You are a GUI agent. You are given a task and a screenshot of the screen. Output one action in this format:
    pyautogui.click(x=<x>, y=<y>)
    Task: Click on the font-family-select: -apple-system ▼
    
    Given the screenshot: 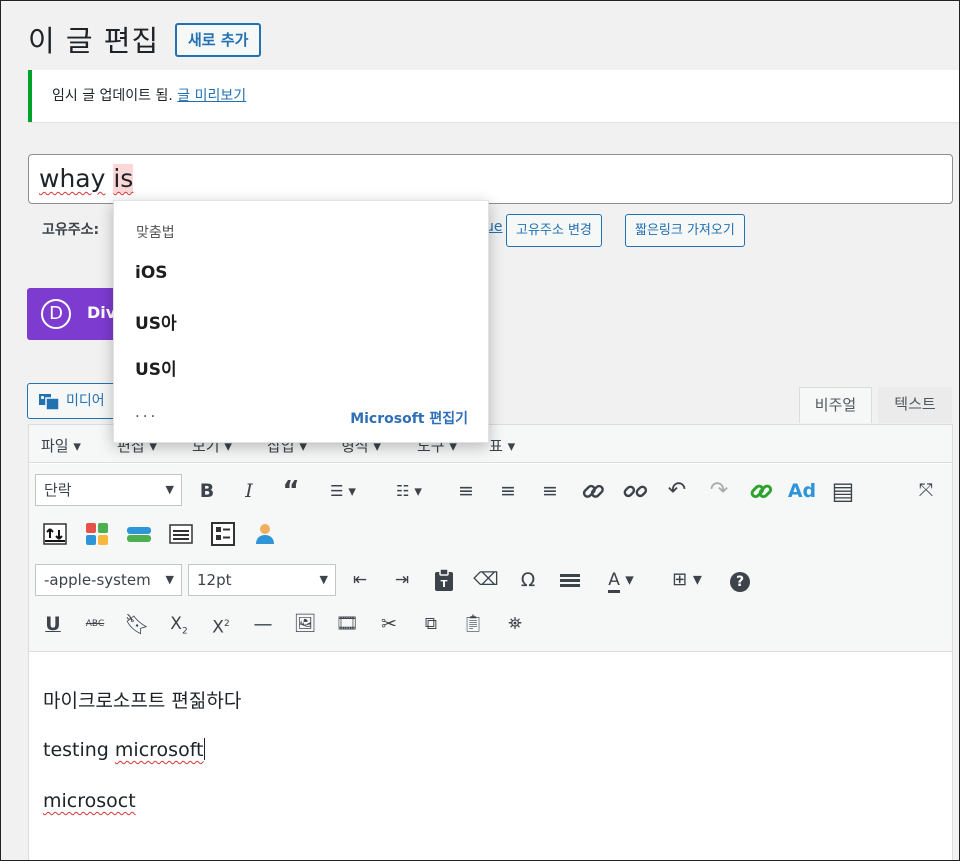 What is the action you would take?
    pyautogui.click(x=108, y=580)
    